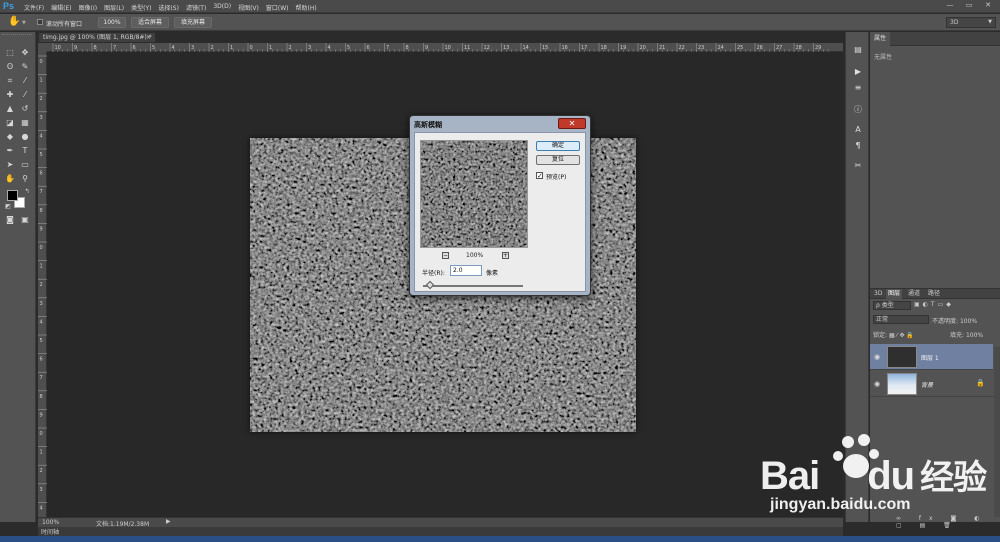 This screenshot has height=542, width=1000. I want to click on ok-button: 确定, so click(558, 146).